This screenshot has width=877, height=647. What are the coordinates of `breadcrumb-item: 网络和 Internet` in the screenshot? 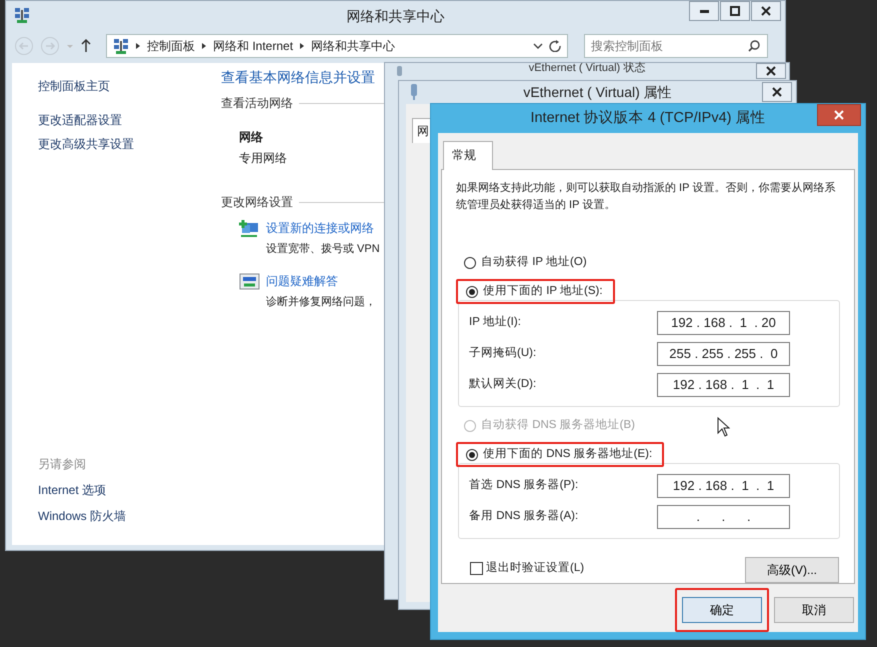 It's located at (253, 46).